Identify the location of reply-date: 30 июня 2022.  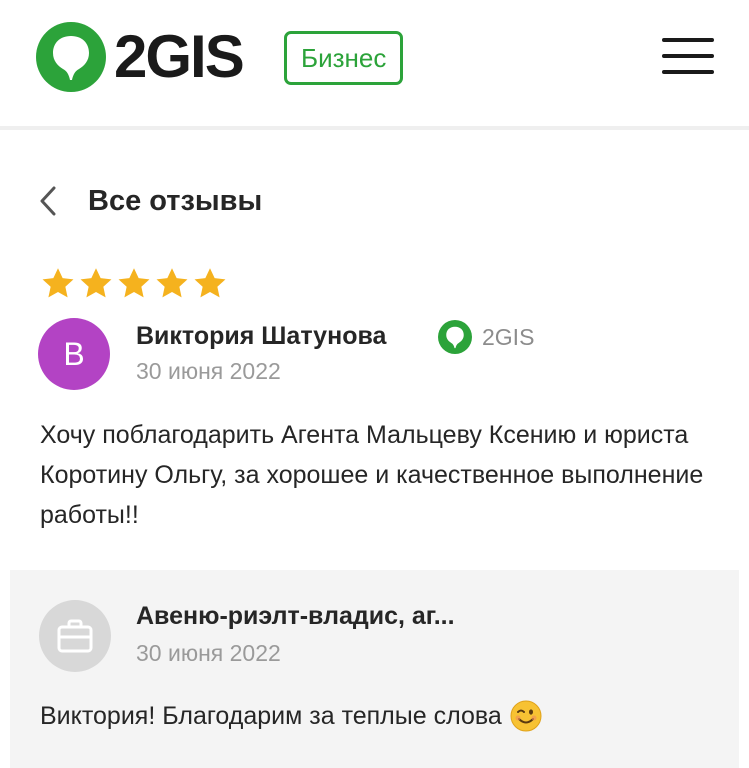
(208, 653).